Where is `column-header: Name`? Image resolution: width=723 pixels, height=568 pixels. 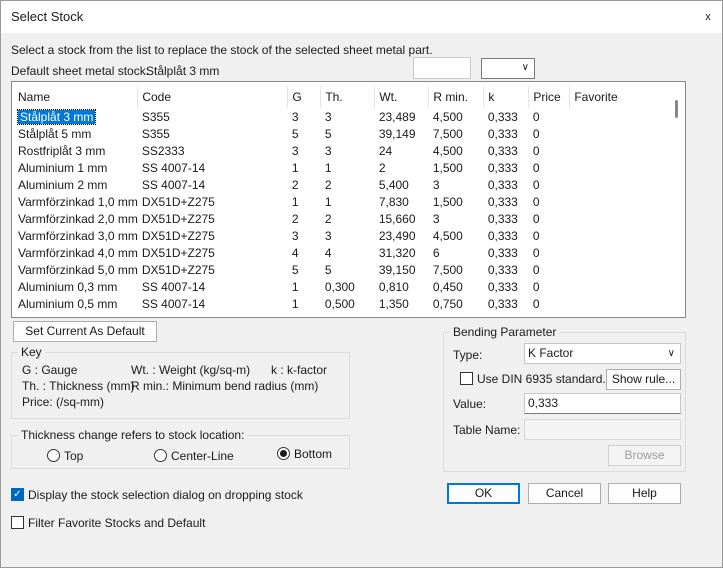
column-header: Name is located at coordinates (76, 97).